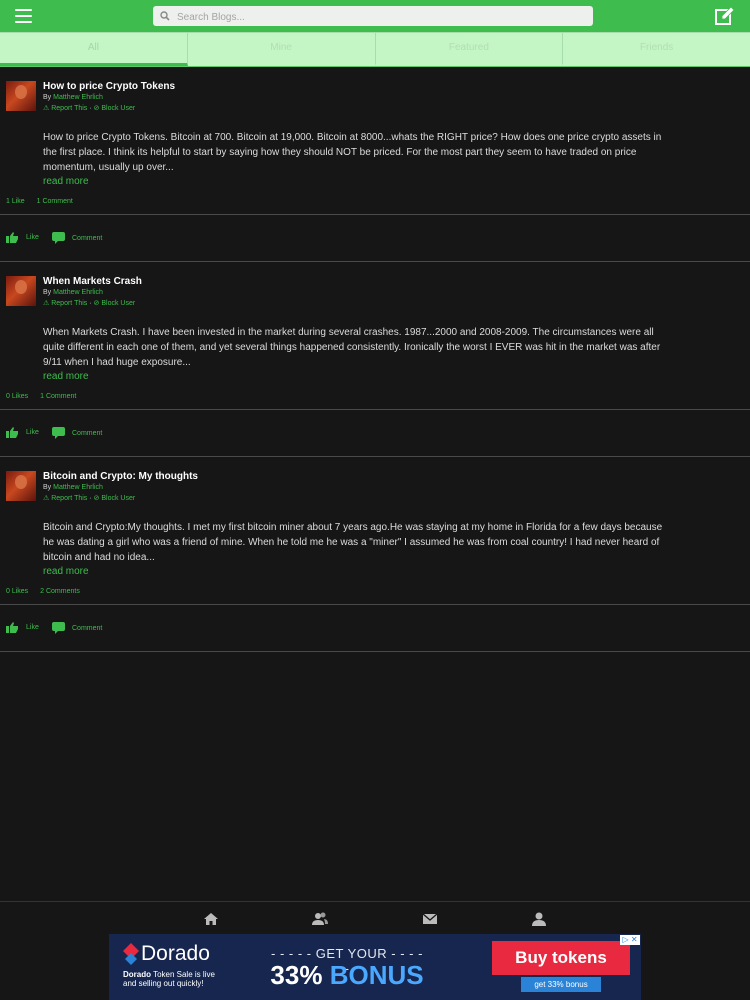 This screenshot has width=750, height=1000. I want to click on tab-mine: Mine, so click(281, 49).